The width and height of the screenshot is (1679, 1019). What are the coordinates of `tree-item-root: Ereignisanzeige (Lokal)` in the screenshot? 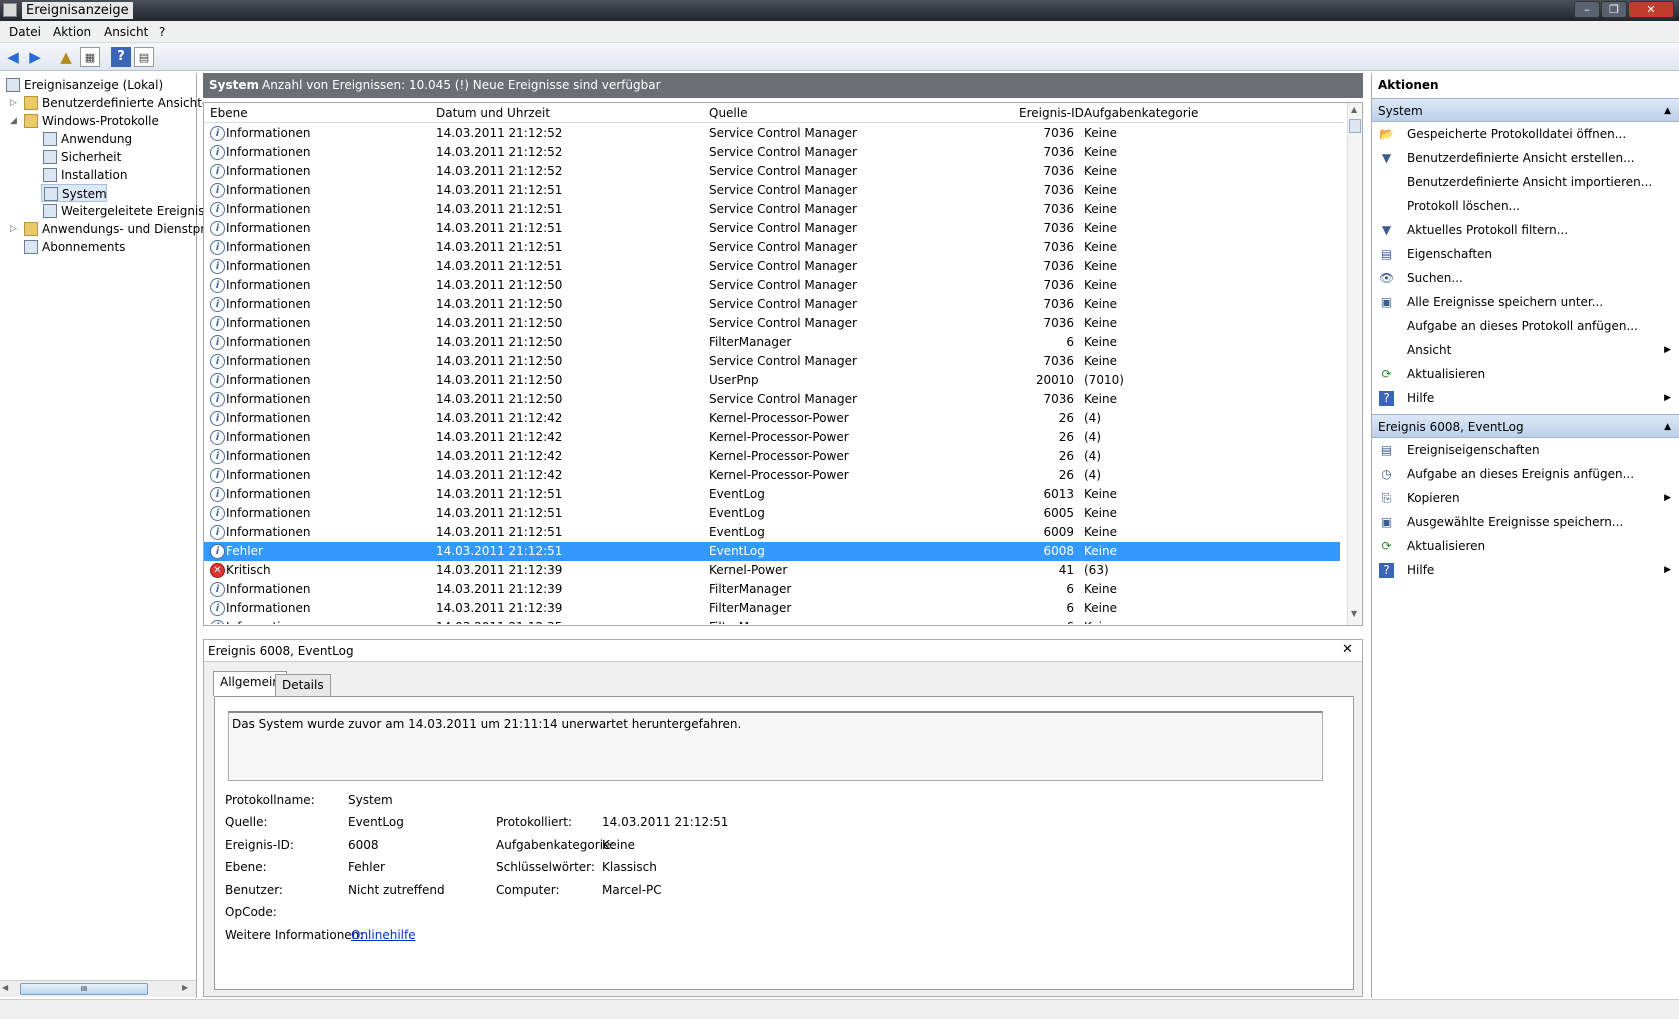 It's located at (84, 85).